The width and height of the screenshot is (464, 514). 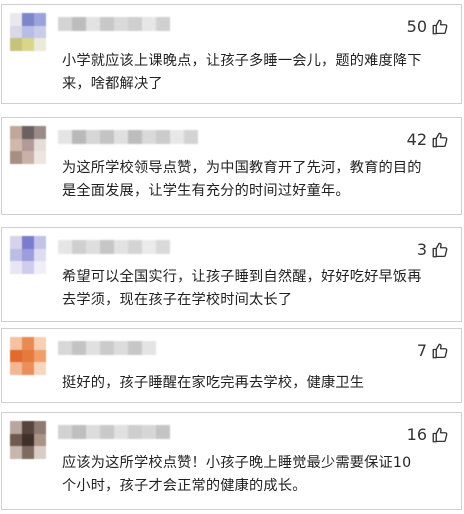 What do you see at coordinates (231, 365) in the screenshot?
I see `comment-card: 7 挺好的，孩子睡醒在家吃完再去学校，健康卫生` at bounding box center [231, 365].